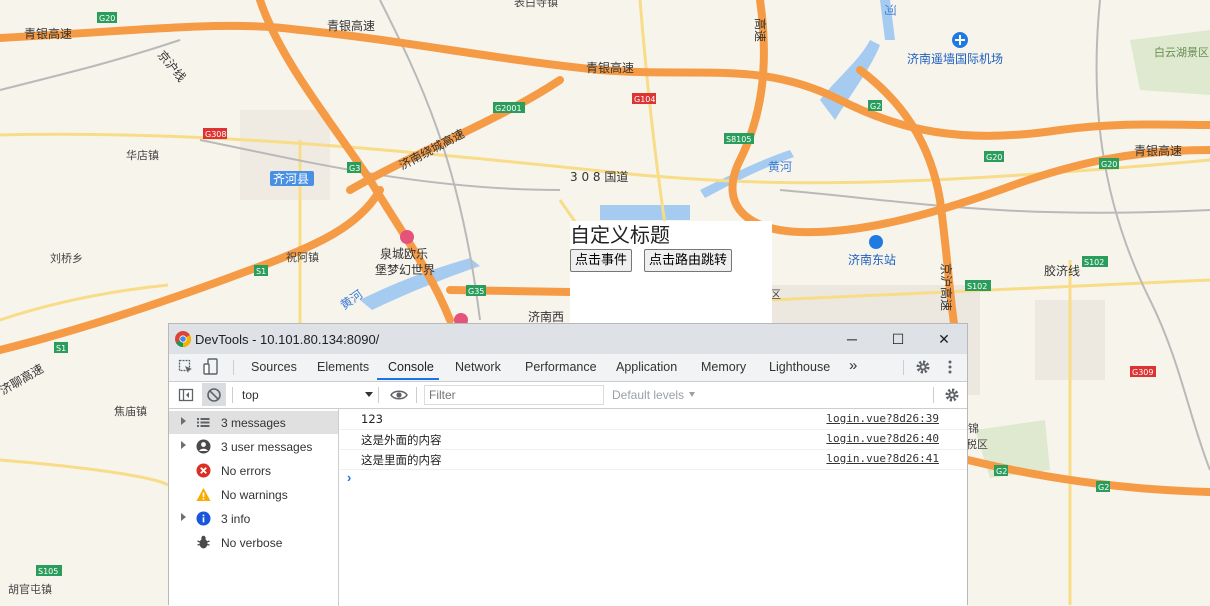  I want to click on sidebar-toggle-icon, so click(186, 395).